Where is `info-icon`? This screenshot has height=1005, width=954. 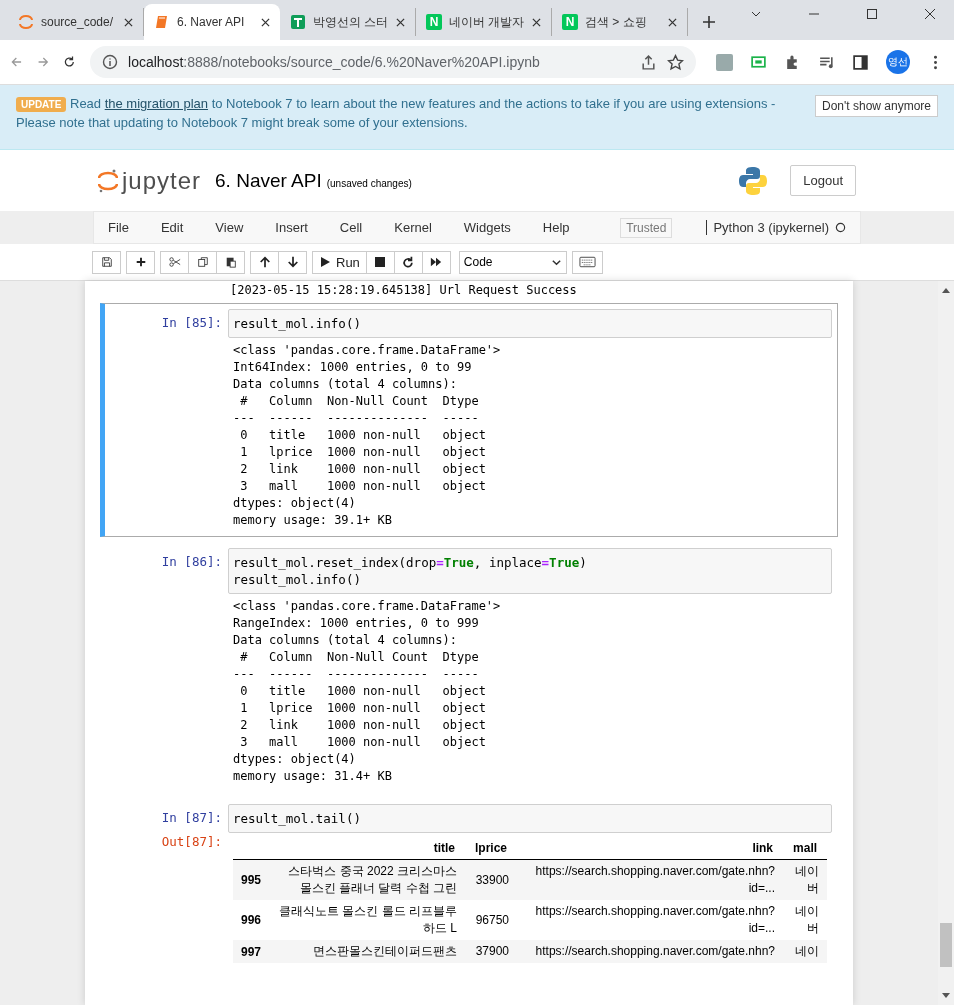 info-icon is located at coordinates (110, 62).